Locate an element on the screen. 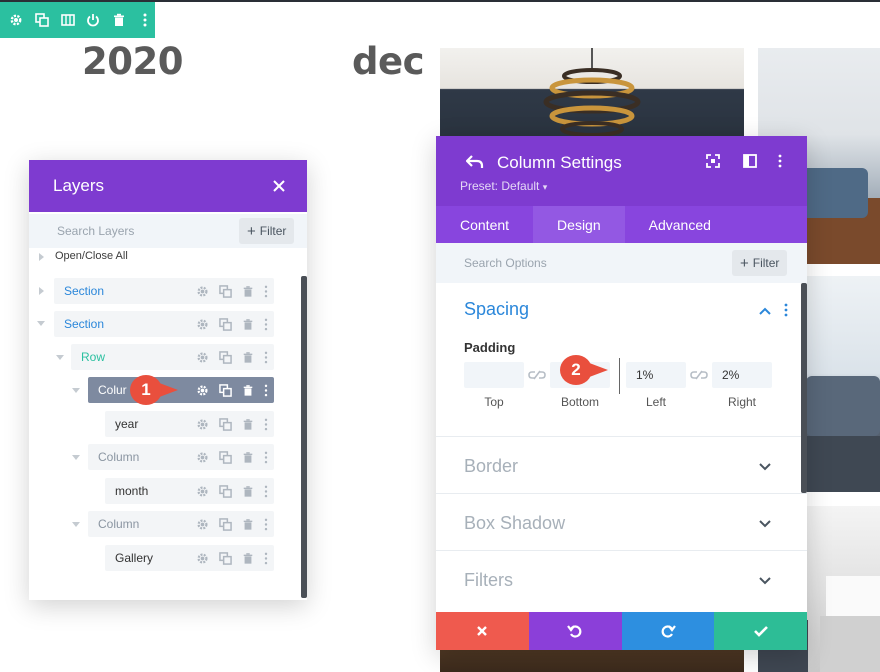 The height and width of the screenshot is (672, 880). save-button is located at coordinates (760, 631).